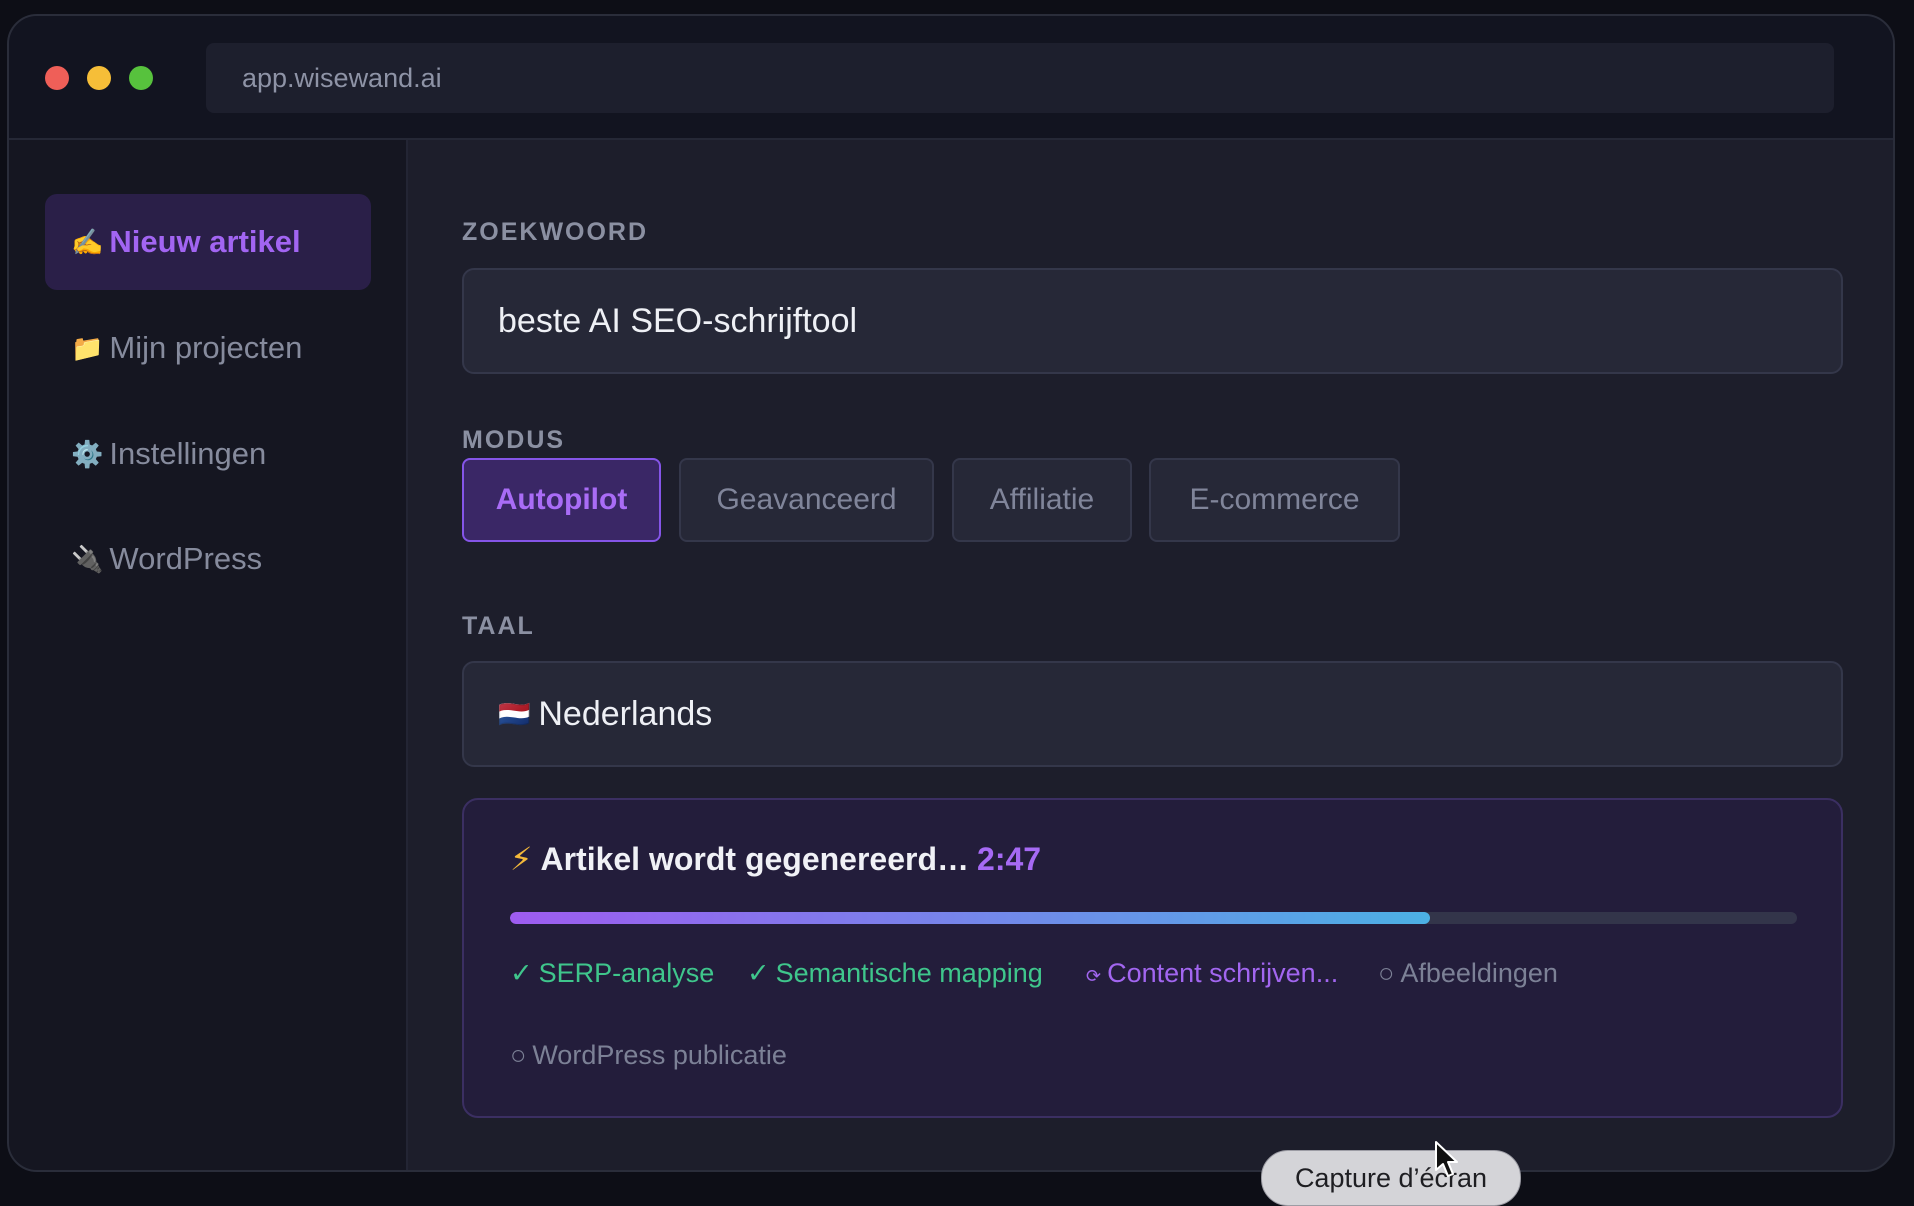  I want to click on step-images: ○ Afbeeldingen, so click(1468, 973).